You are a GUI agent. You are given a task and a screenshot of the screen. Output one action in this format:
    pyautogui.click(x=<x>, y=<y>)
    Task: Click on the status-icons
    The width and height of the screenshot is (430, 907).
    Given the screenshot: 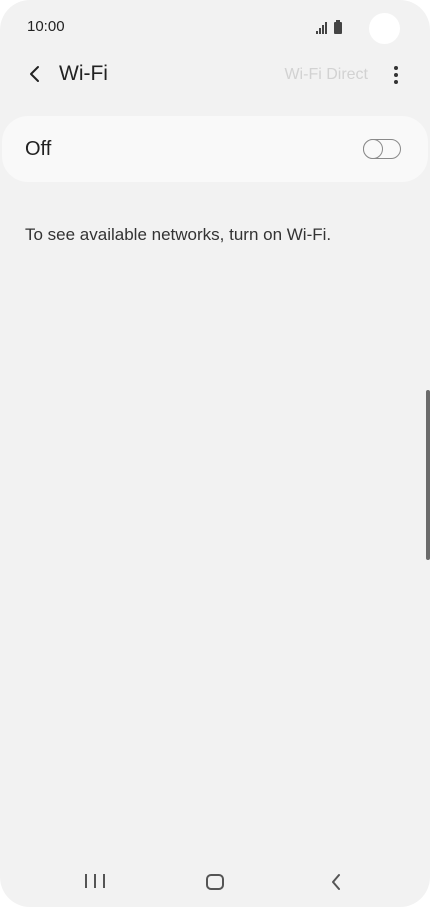 What is the action you would take?
    pyautogui.click(x=329, y=26)
    